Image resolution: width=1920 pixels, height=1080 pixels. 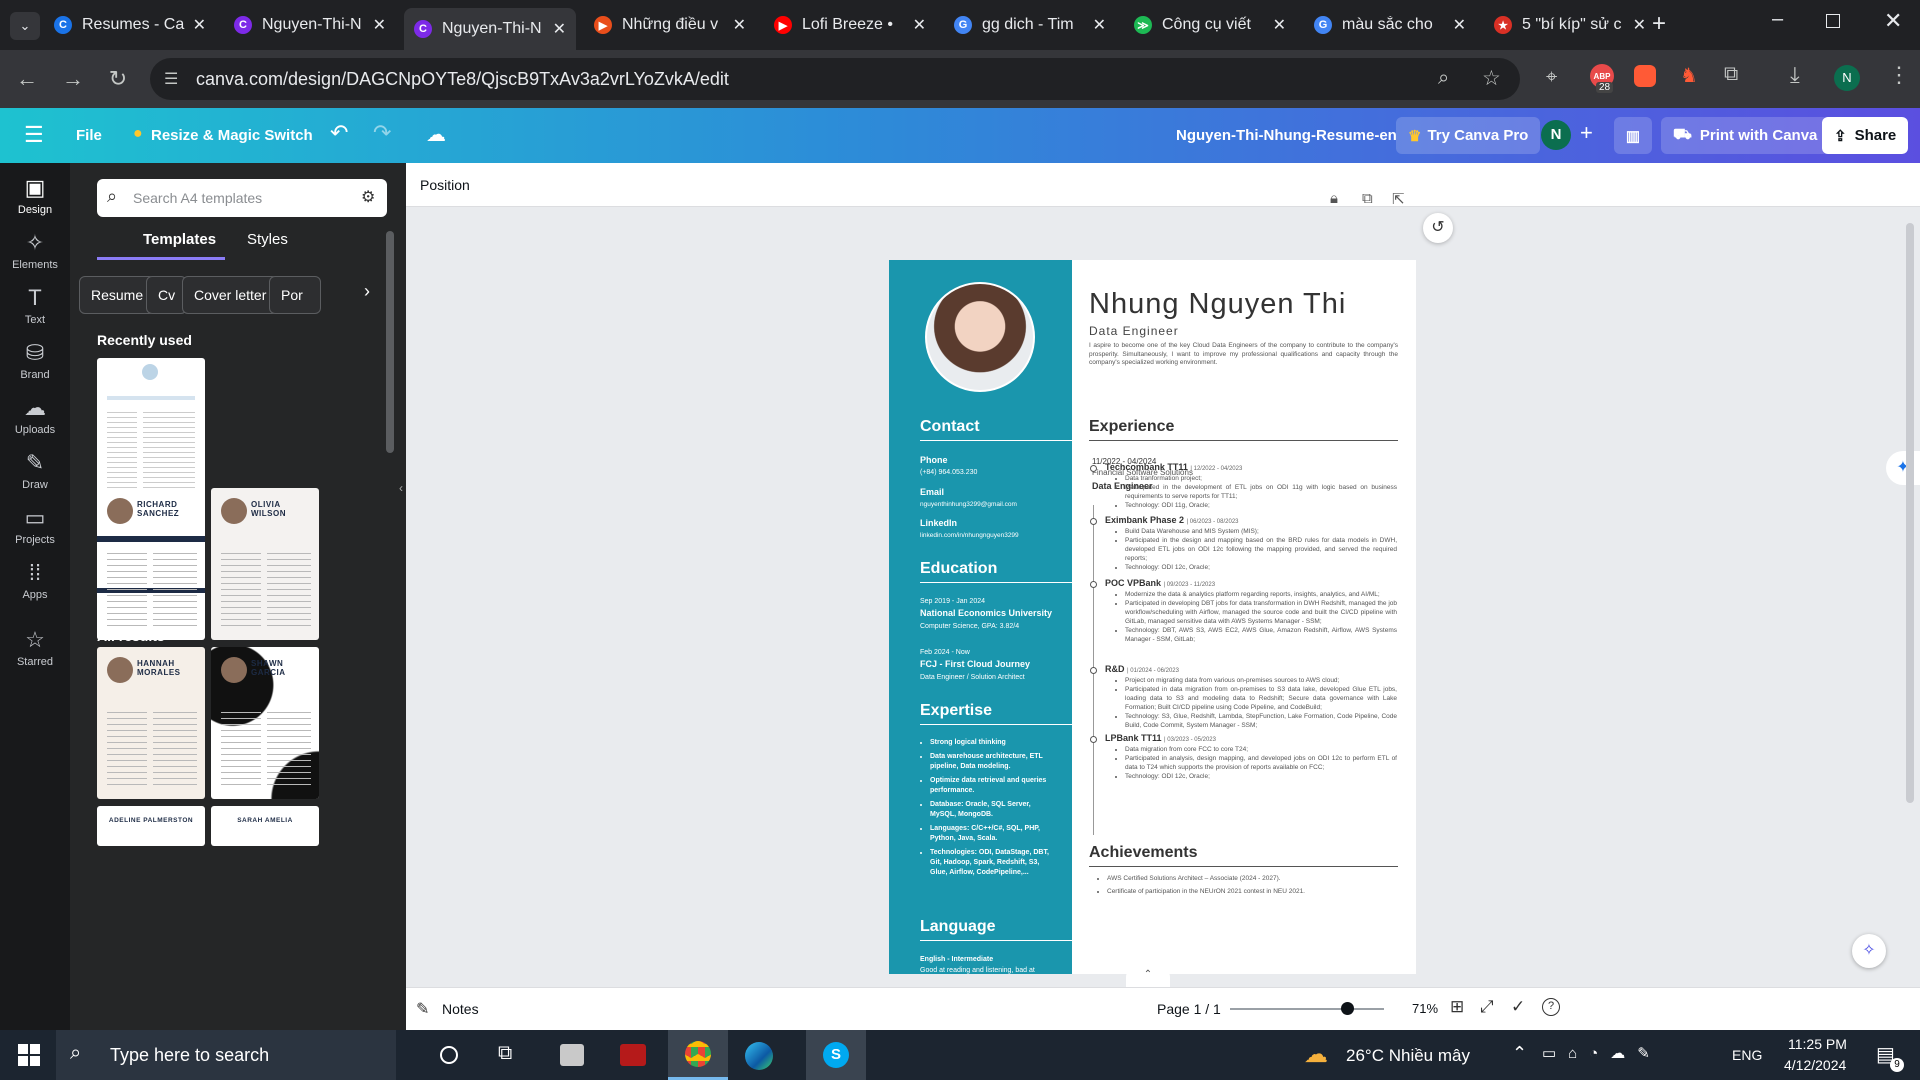 What do you see at coordinates (367, 291) in the screenshot?
I see `chips-next-icon: ›` at bounding box center [367, 291].